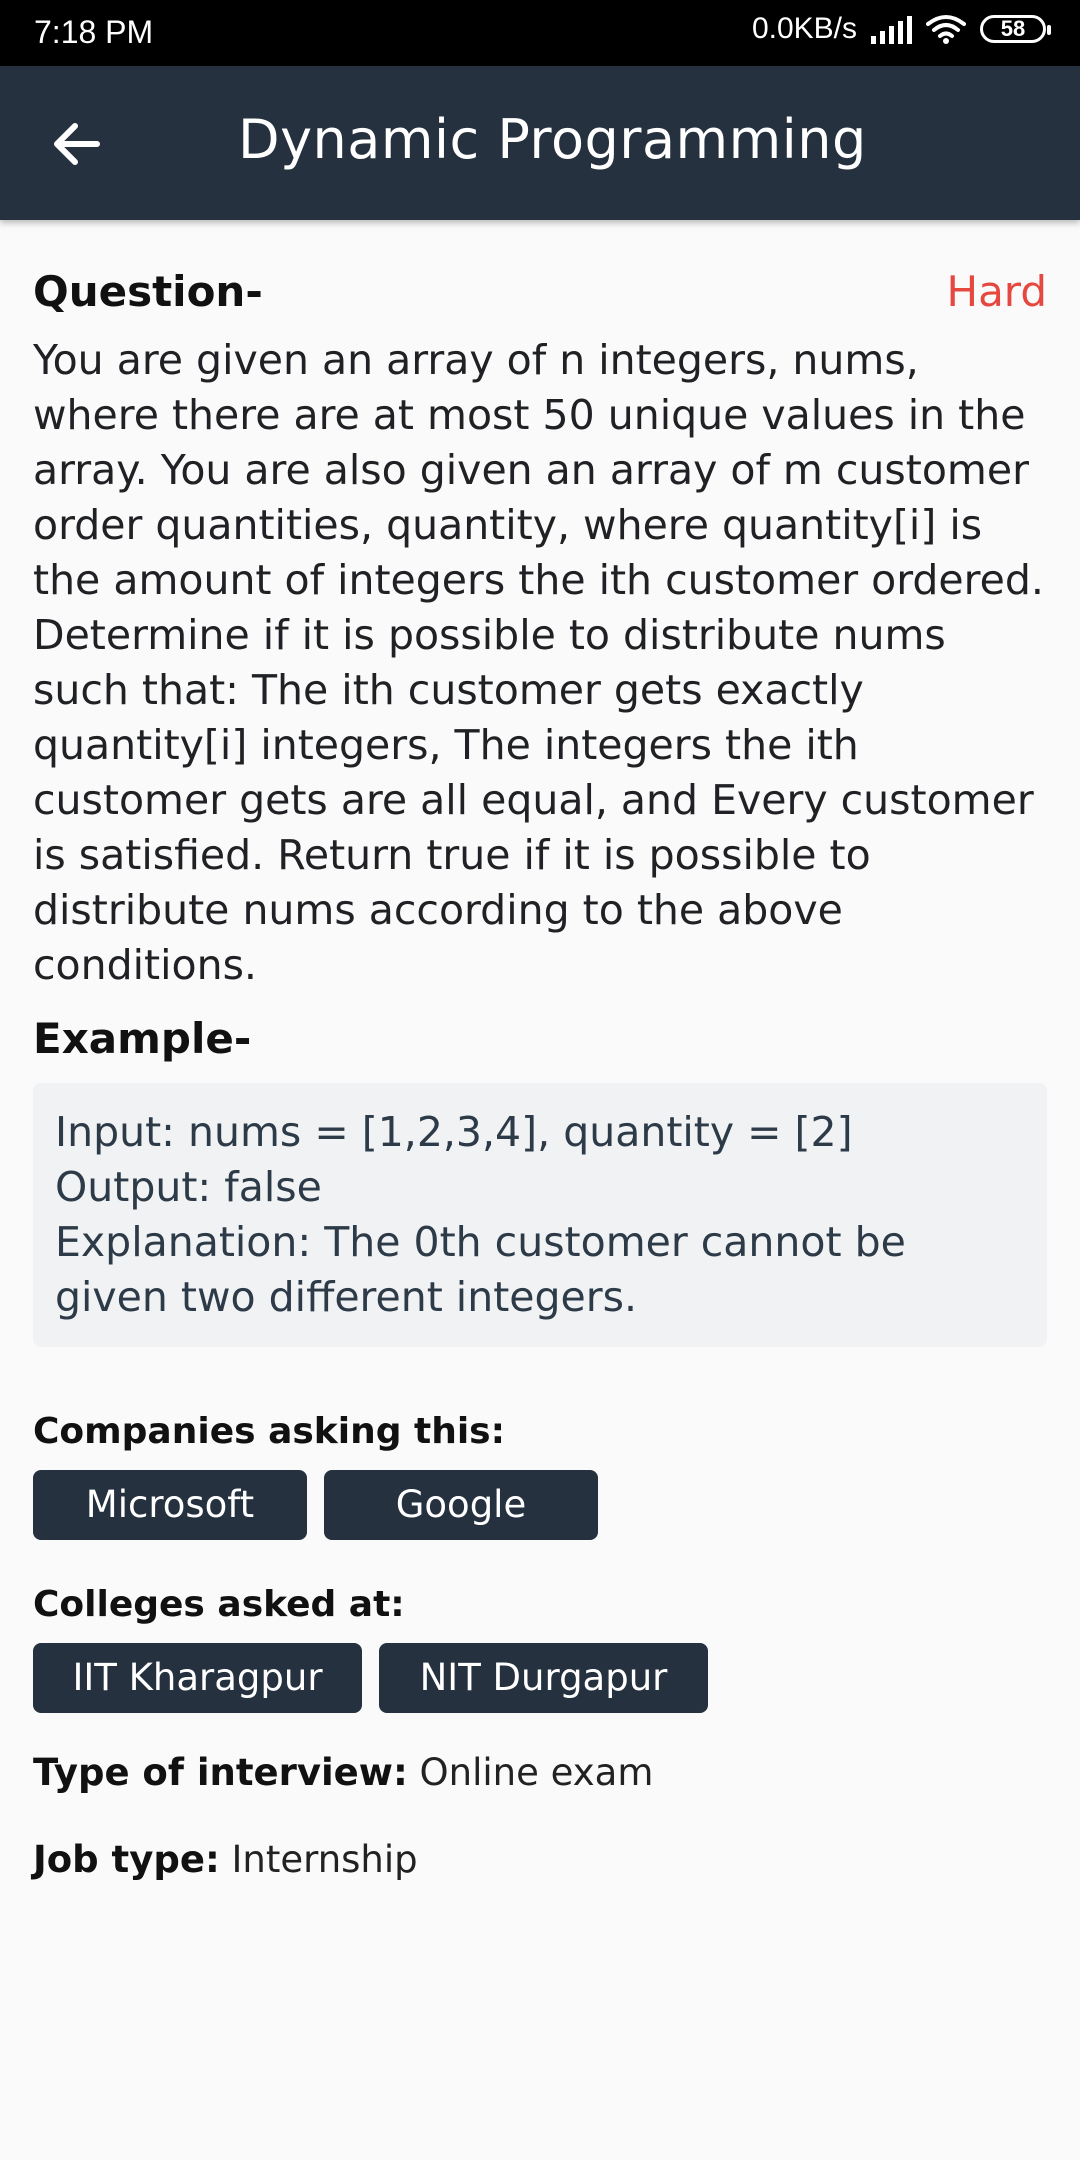  Describe the element at coordinates (540, 1859) in the screenshot. I see `job-type-row: Job type: Internship` at that location.